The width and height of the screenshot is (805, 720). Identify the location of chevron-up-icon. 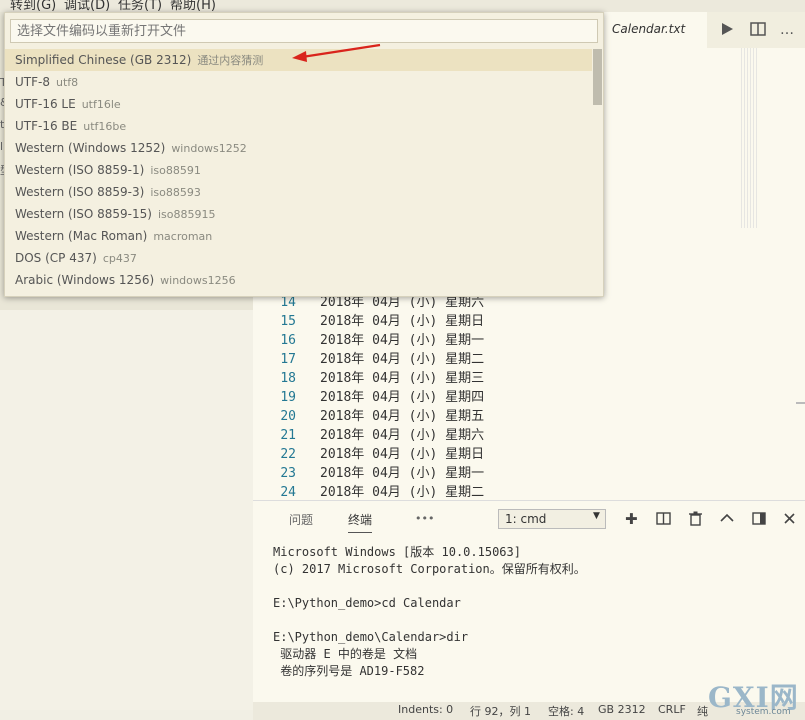
(727, 518).